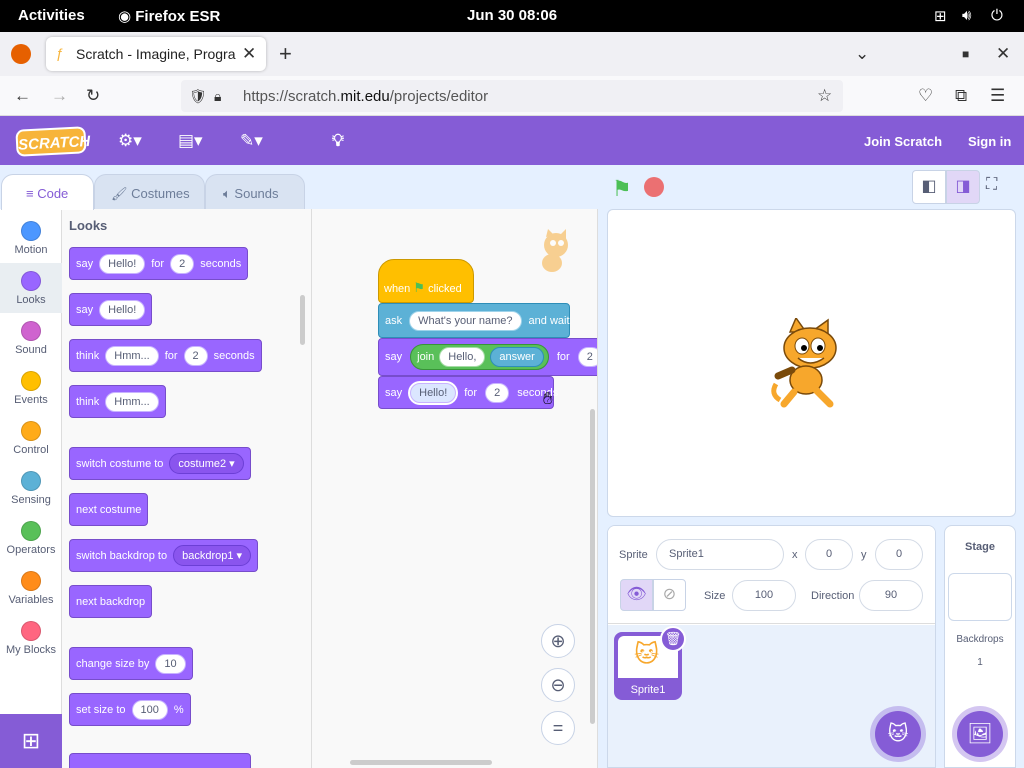 The height and width of the screenshot is (768, 1024). Describe the element at coordinates (965, 54) in the screenshot. I see `maximize-window-icon: ■` at that location.